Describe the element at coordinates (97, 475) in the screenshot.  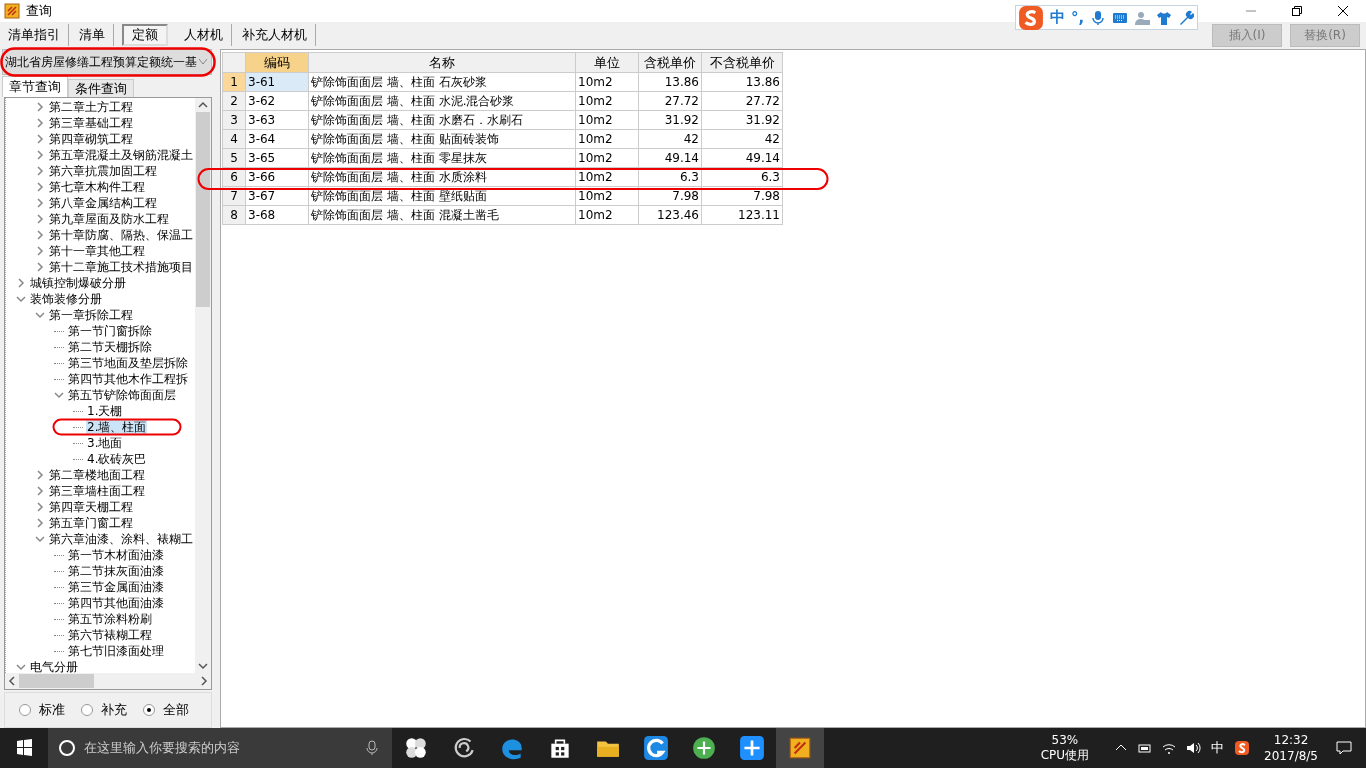
I see `tree-item: 第二章楼地面工程` at that location.